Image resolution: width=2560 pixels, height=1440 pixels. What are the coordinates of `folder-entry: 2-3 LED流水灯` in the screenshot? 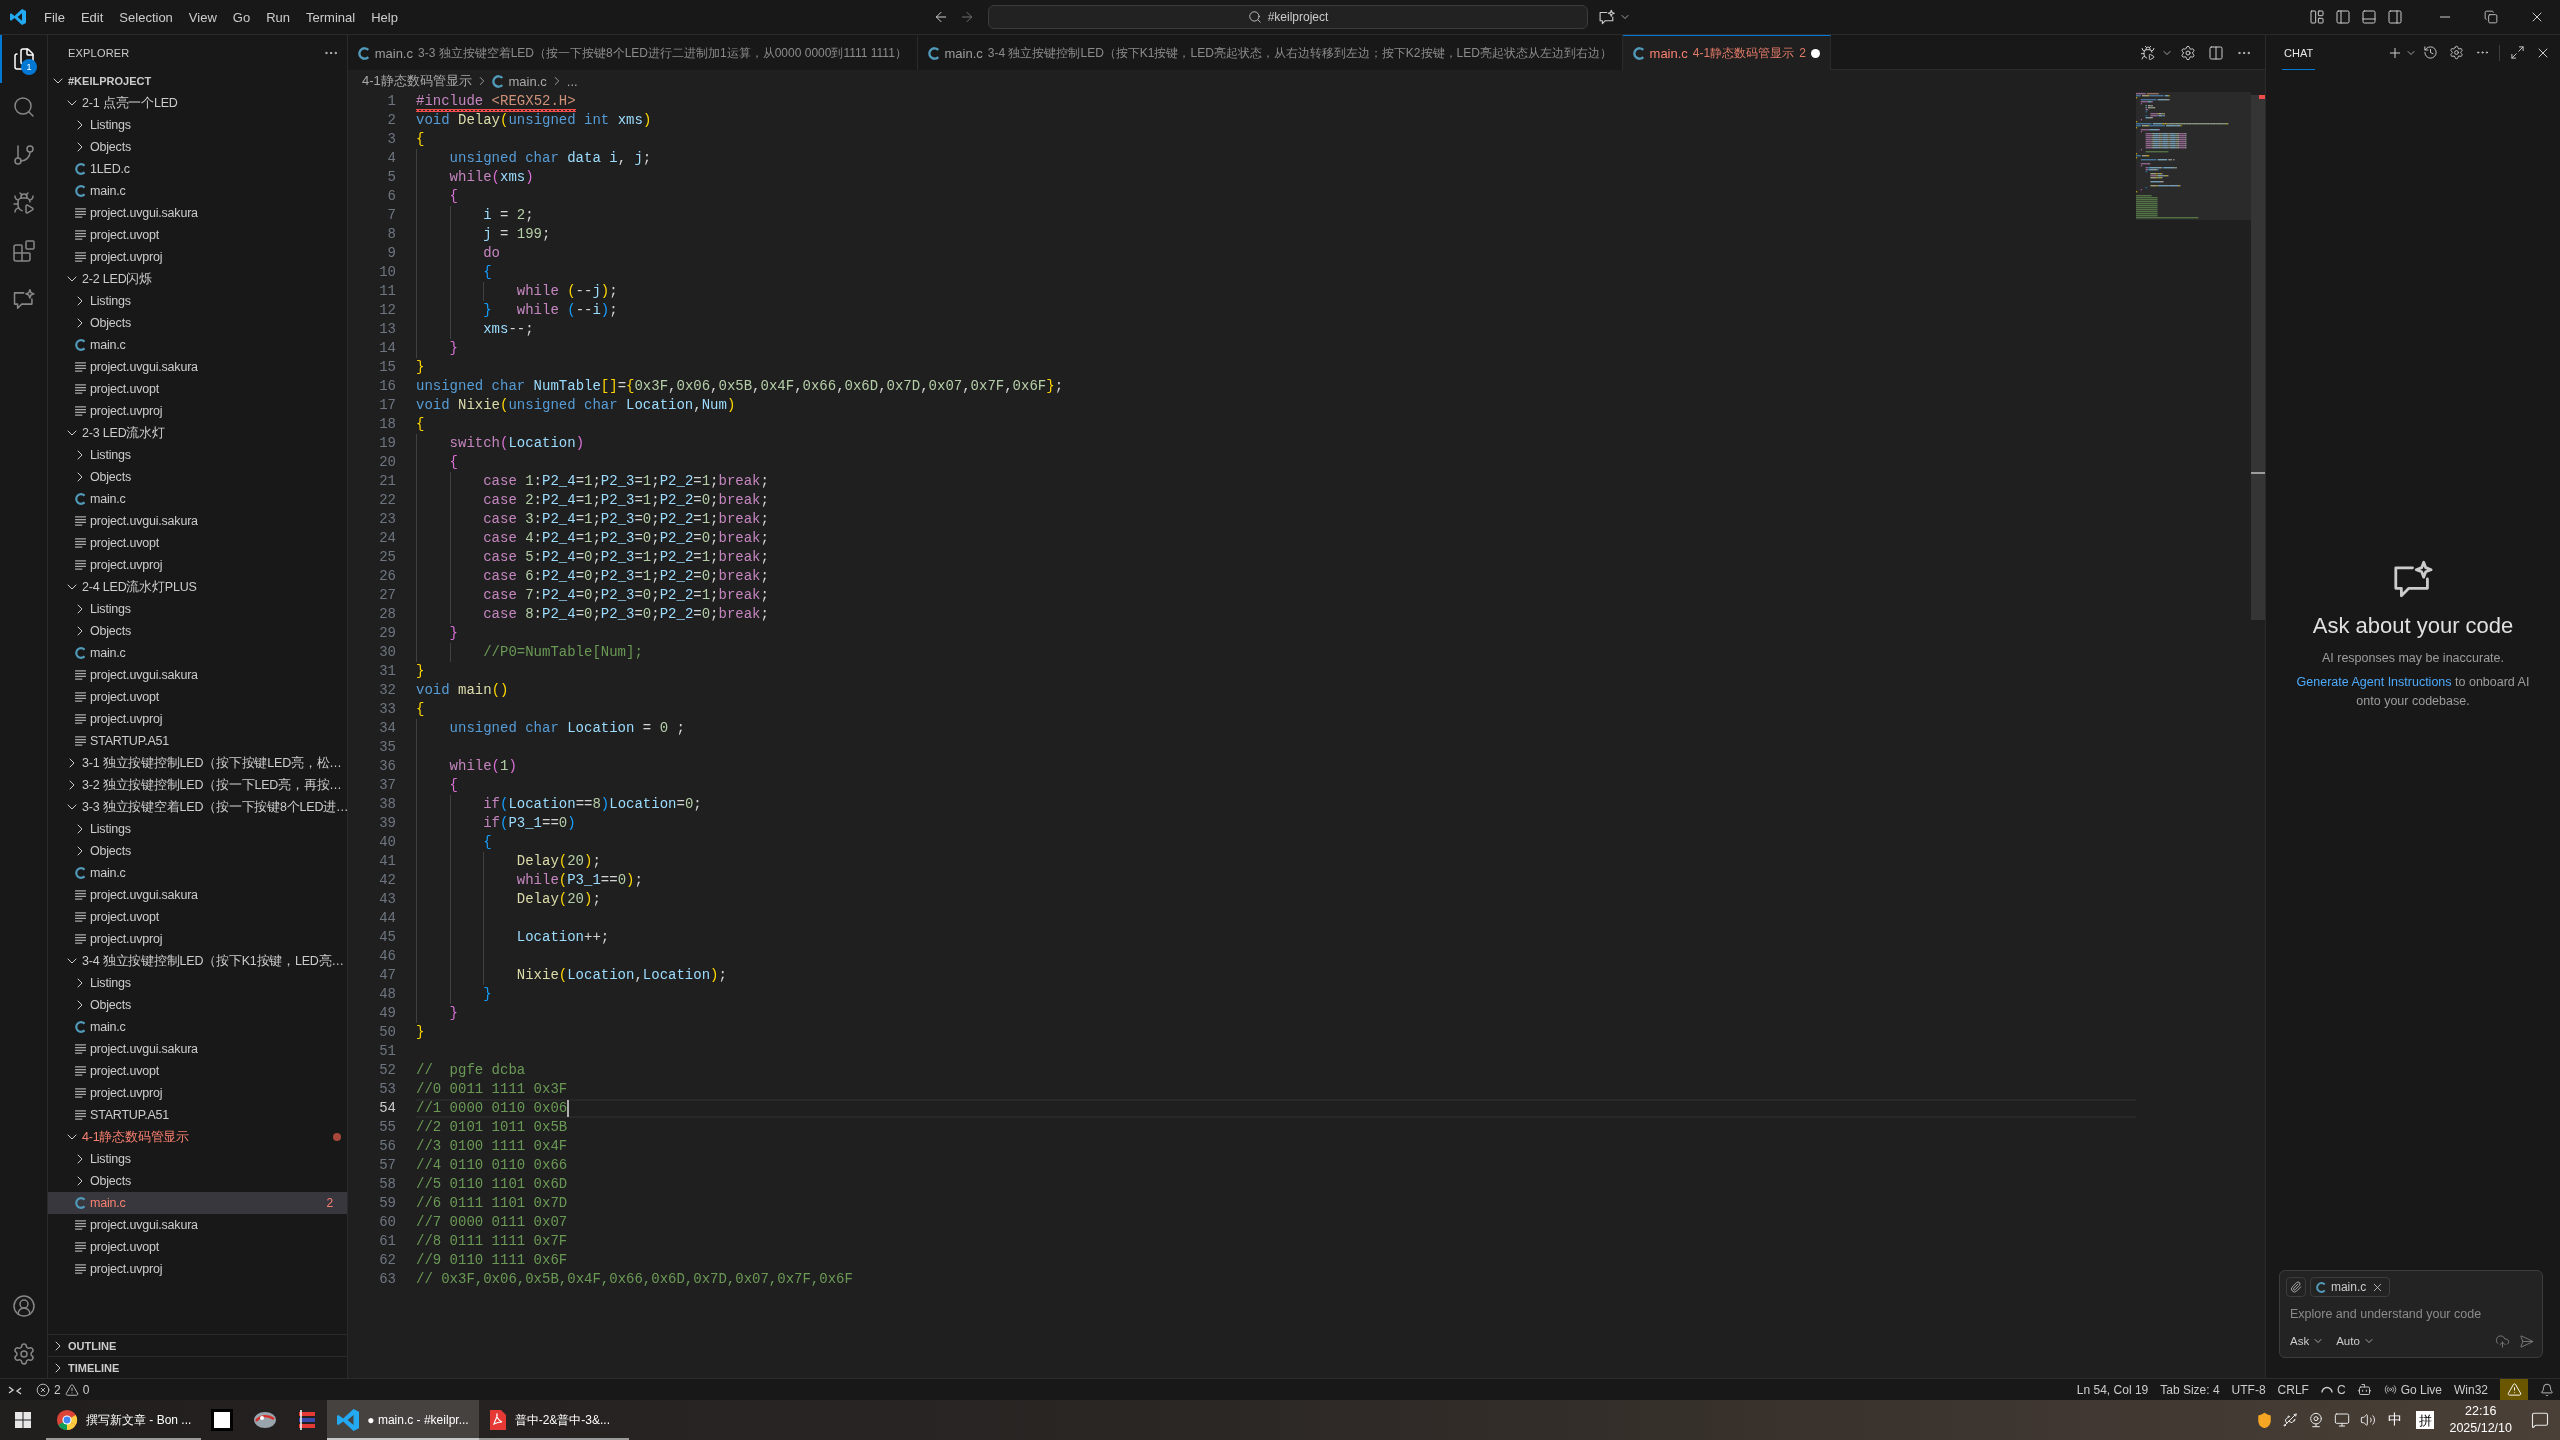 It's located at (197, 433).